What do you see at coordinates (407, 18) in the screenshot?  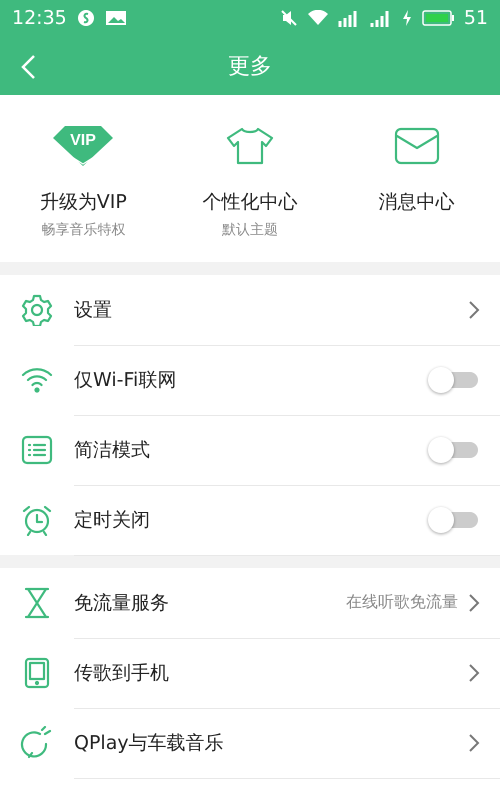 I see `charging-icon` at bounding box center [407, 18].